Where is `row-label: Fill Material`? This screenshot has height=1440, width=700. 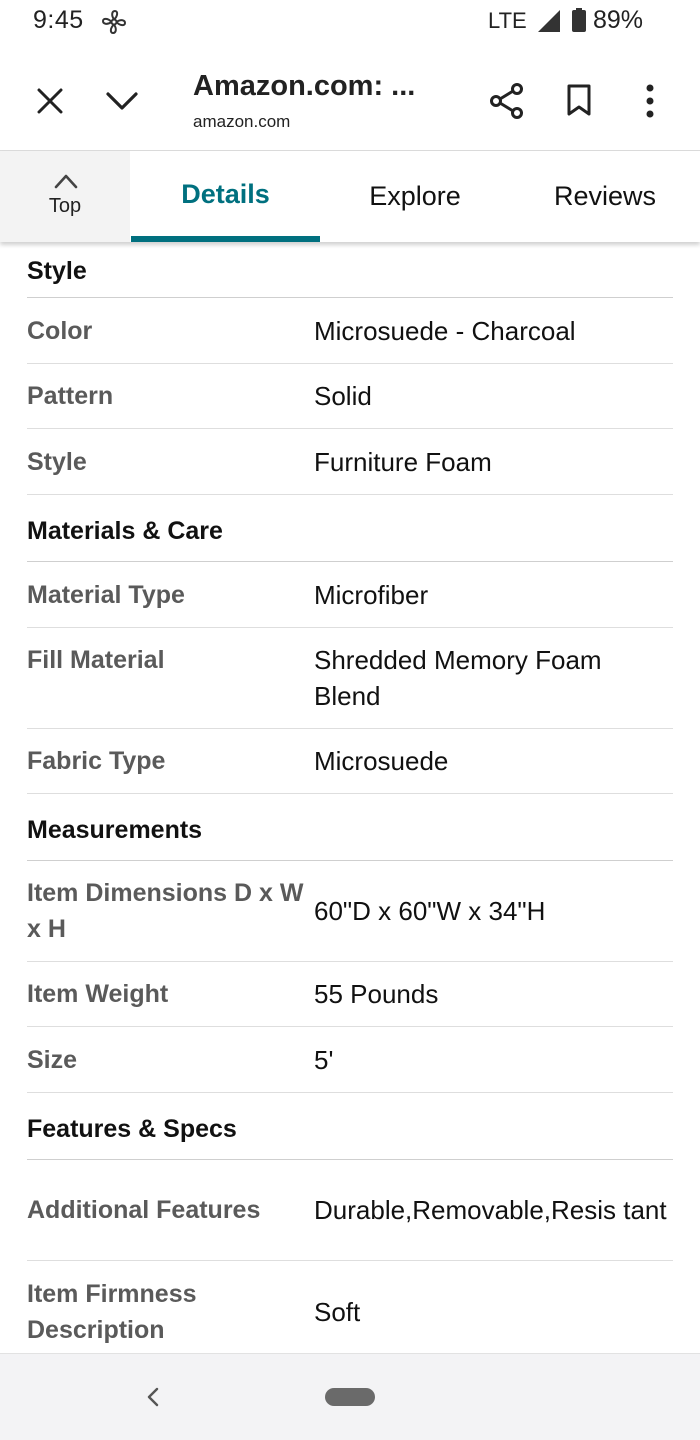
row-label: Fill Material is located at coordinates (96, 660).